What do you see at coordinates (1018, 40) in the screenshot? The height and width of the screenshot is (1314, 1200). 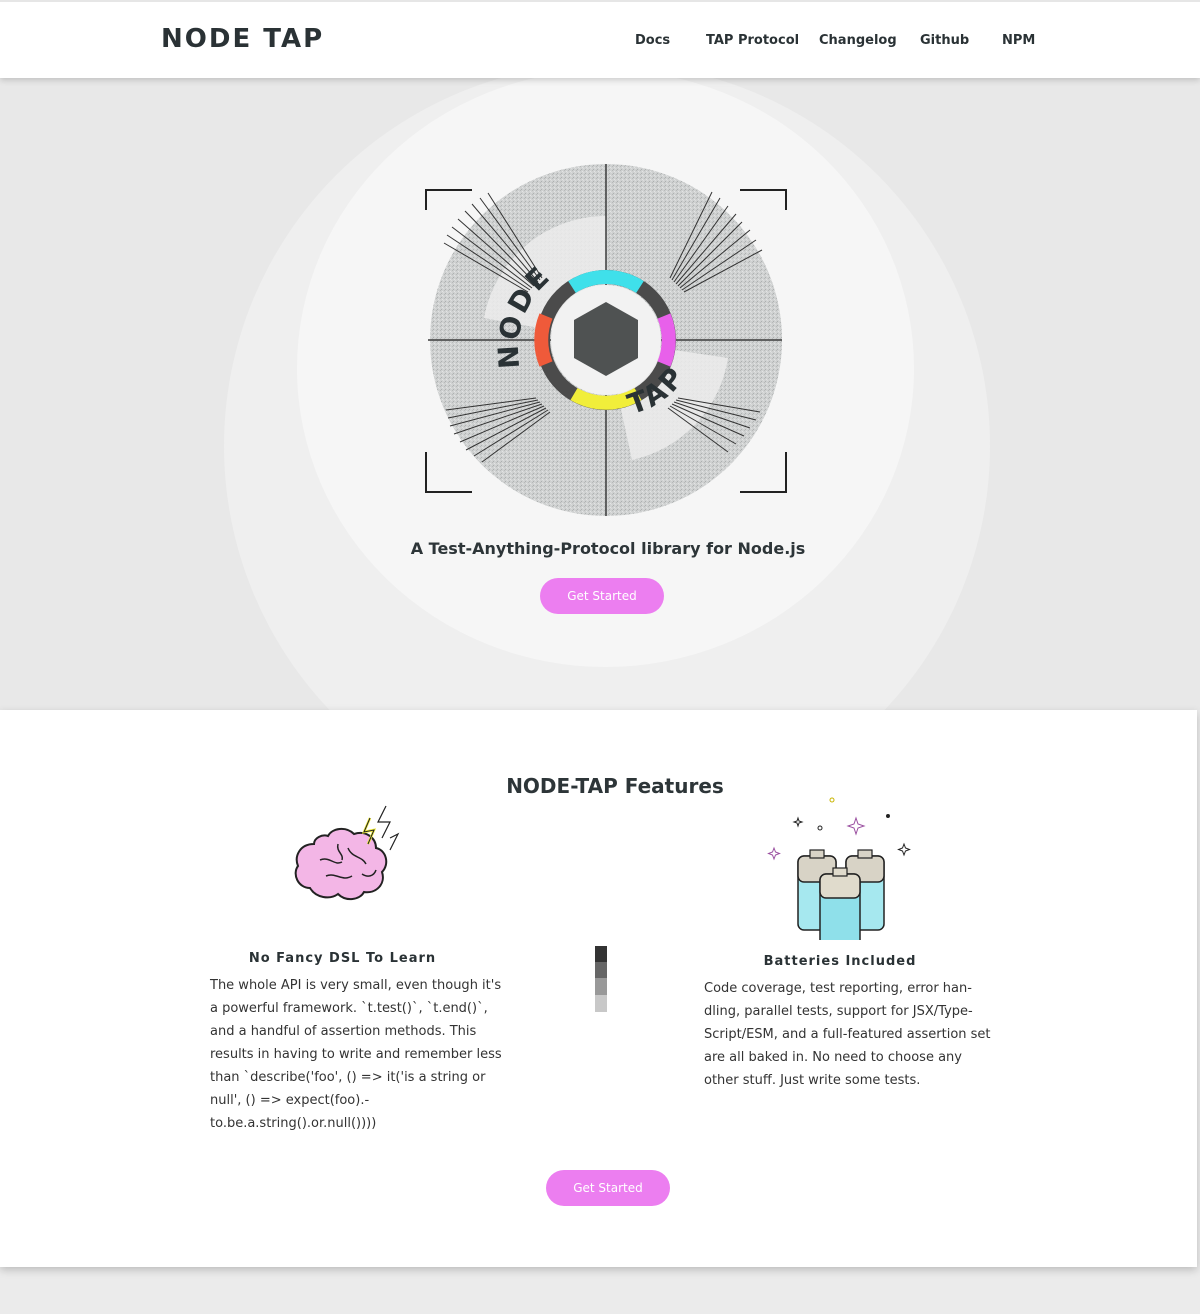 I see `nav-link-npm: NPM` at bounding box center [1018, 40].